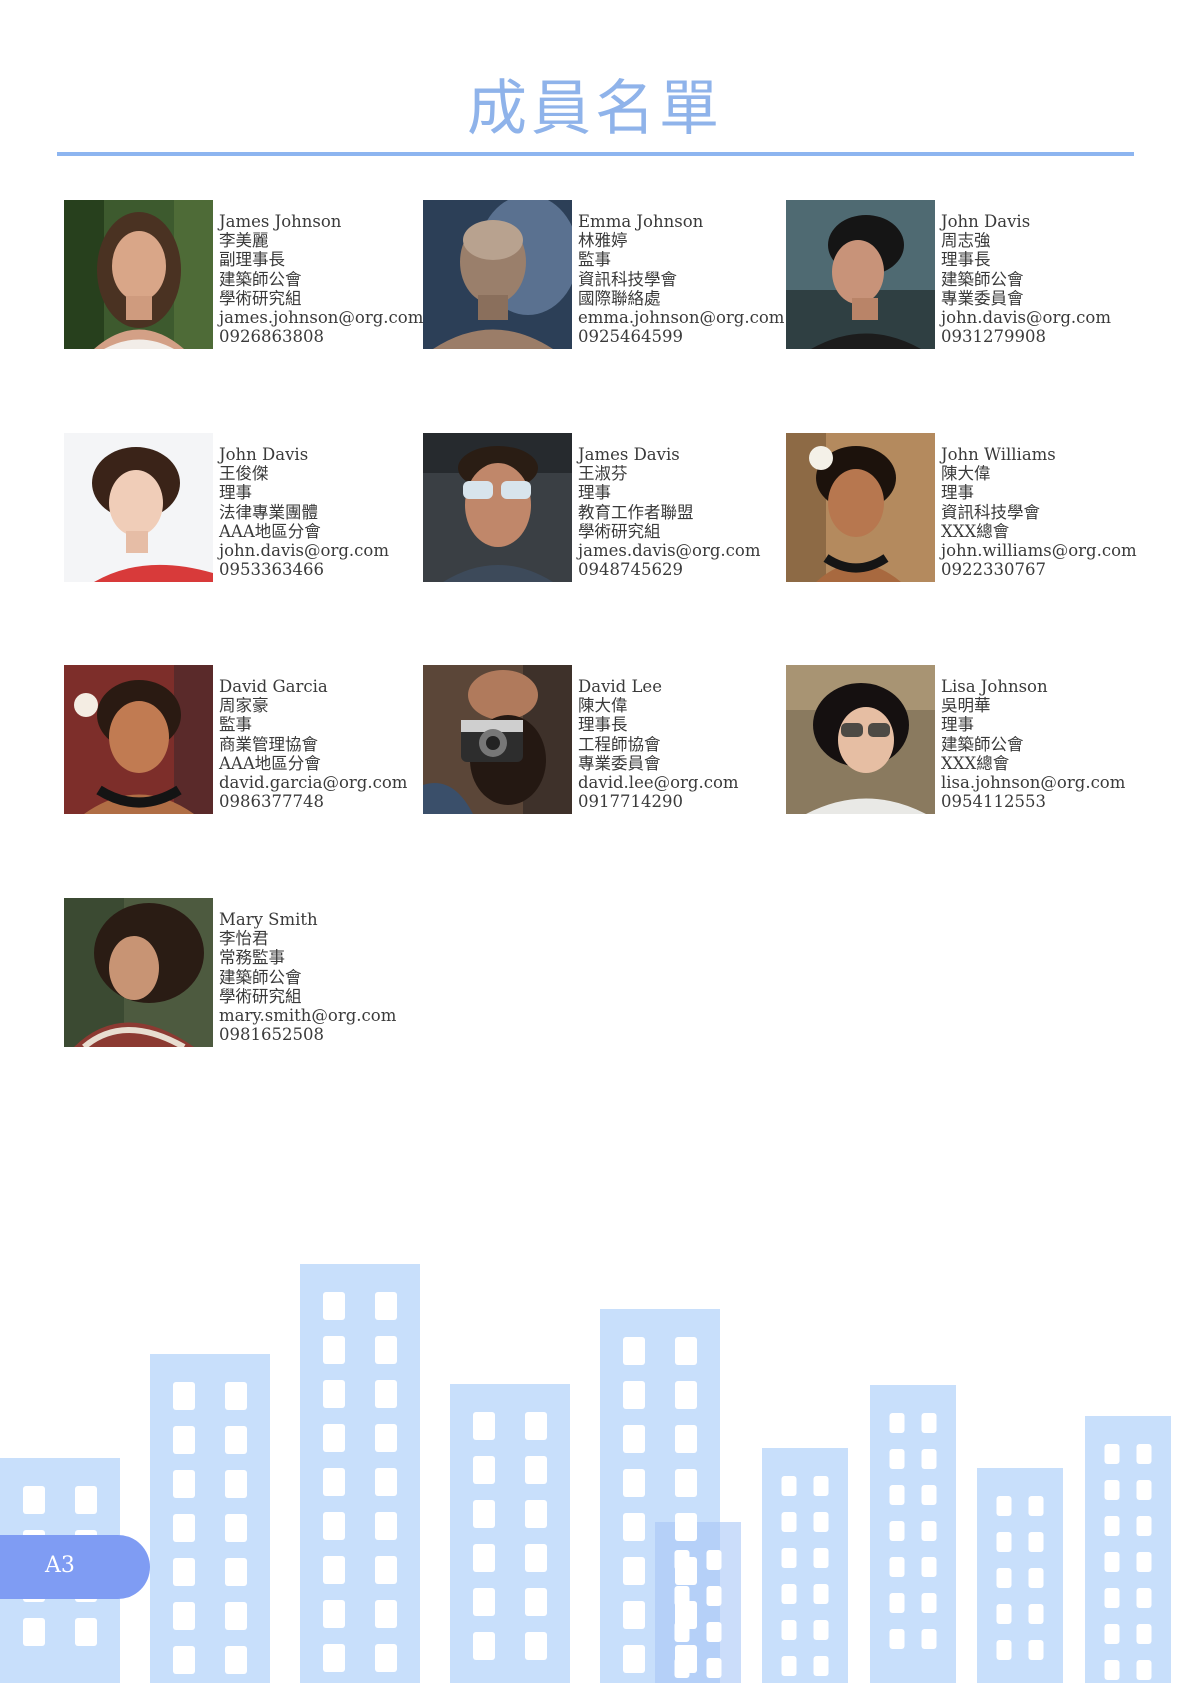  What do you see at coordinates (681, 317) in the screenshot?
I see `member-email: emma.johnson@org.com` at bounding box center [681, 317].